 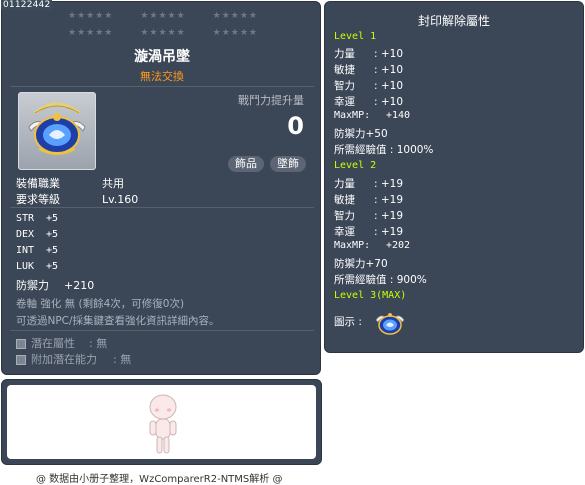 What do you see at coordinates (27, 5) in the screenshot?
I see `item-id: 01122442` at bounding box center [27, 5].